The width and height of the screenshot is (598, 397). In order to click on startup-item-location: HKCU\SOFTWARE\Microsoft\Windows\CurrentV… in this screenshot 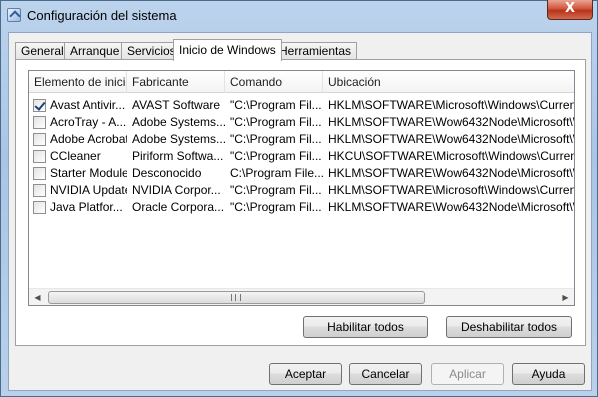, I will do `click(451, 156)`.